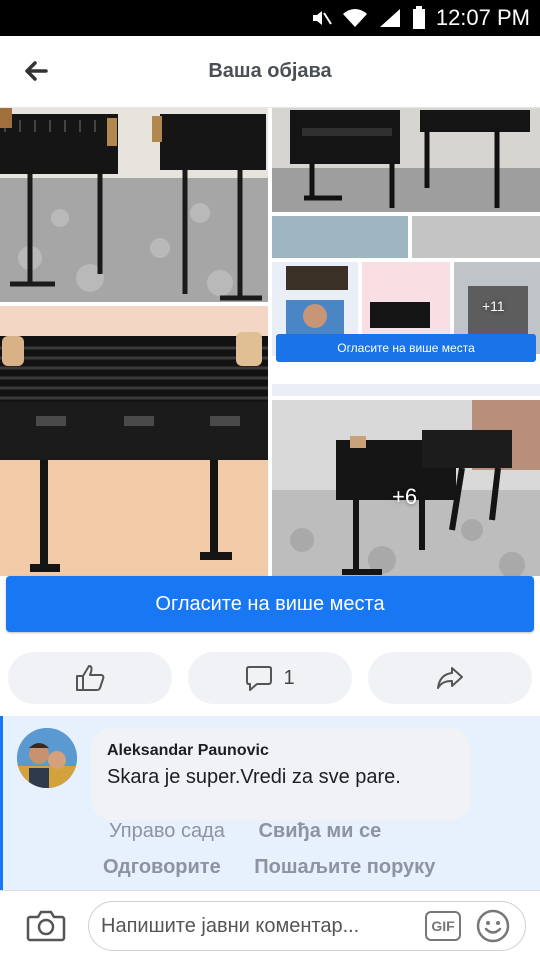  What do you see at coordinates (254, 777) in the screenshot?
I see `comment-text: Skara je super.Vredi za sve pare.` at bounding box center [254, 777].